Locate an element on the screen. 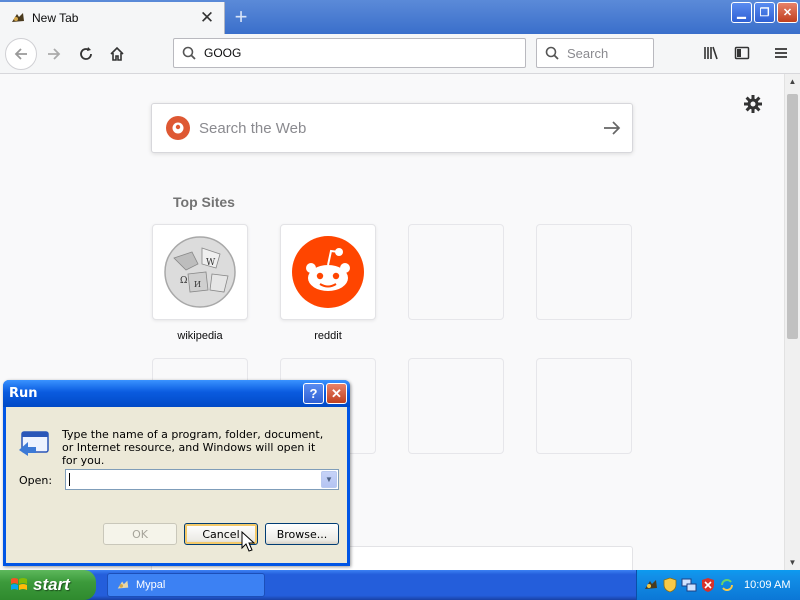 This screenshot has width=800, height=600. top-site-reddit is located at coordinates (328, 272).